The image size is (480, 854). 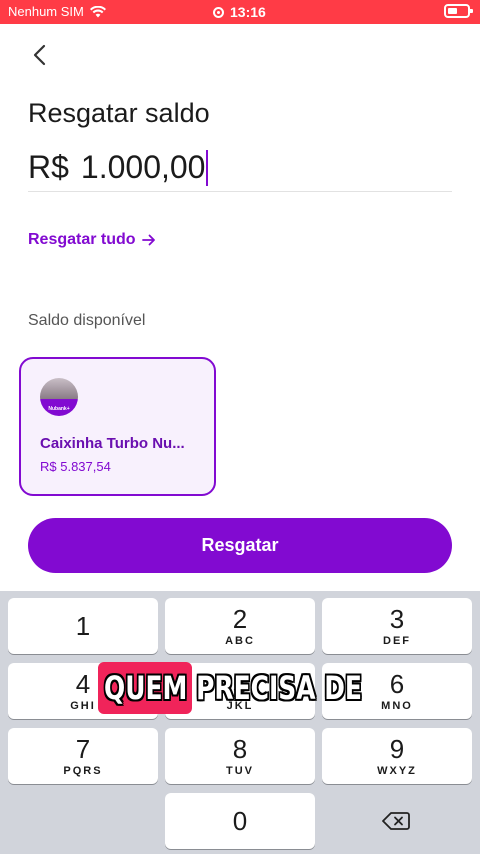 What do you see at coordinates (458, 11) in the screenshot?
I see `battery-icon` at bounding box center [458, 11].